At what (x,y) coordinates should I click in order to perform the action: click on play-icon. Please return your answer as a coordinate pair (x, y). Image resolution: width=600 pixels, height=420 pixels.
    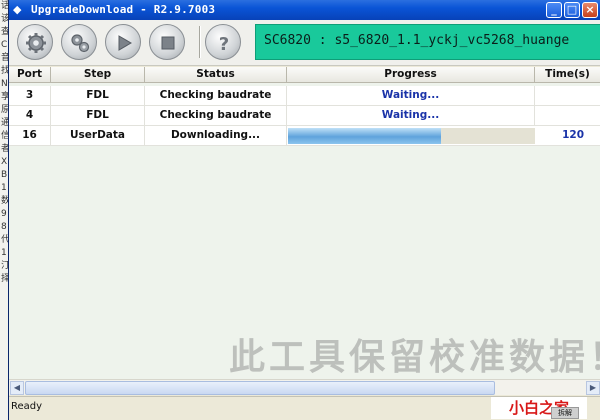
    Looking at the image, I should click on (125, 43).